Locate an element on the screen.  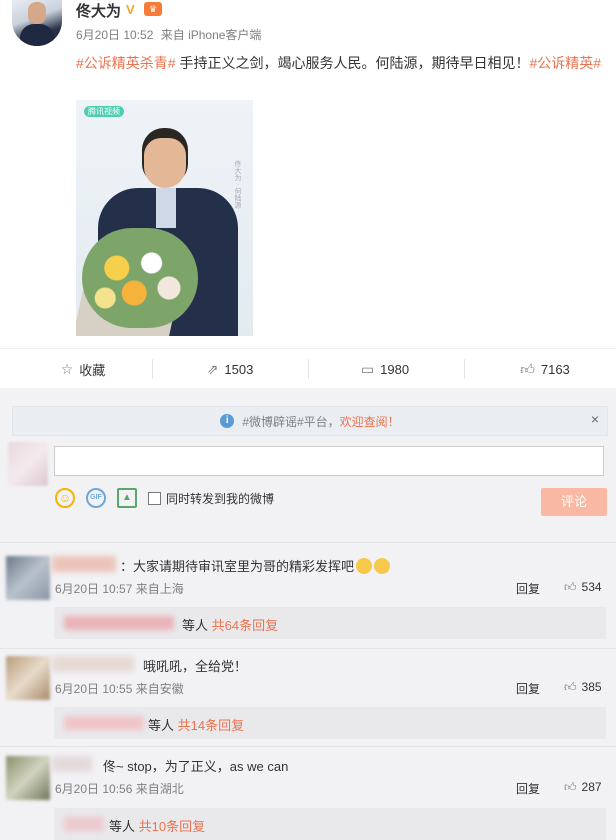
post-date: 6月20日 10:52 is located at coordinates (114, 35).